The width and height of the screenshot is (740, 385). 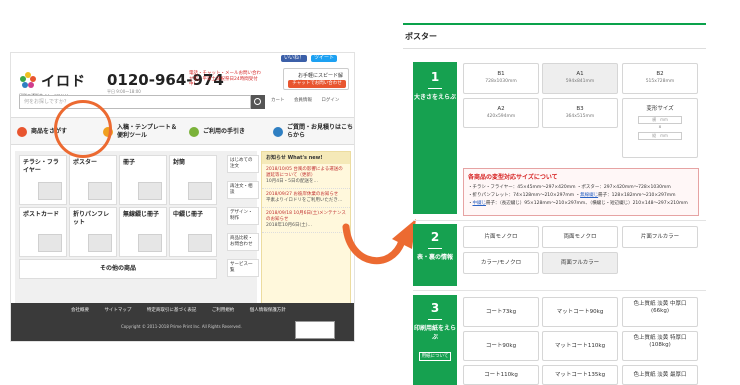 I want to click on member-link: 会員情報, so click(x=303, y=100).